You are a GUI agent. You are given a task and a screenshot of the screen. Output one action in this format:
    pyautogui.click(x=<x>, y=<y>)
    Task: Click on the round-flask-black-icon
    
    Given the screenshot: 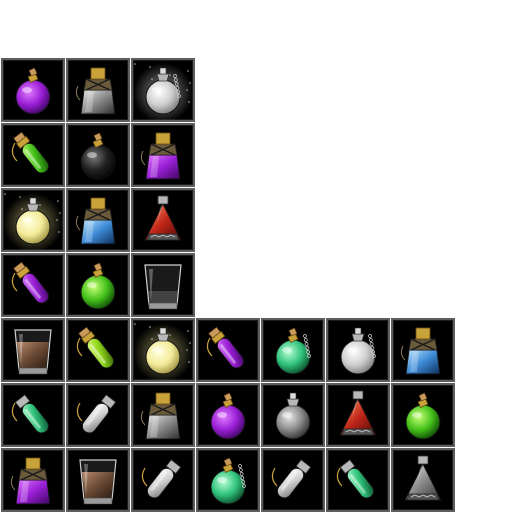 What is the action you would take?
    pyautogui.click(x=98, y=156)
    